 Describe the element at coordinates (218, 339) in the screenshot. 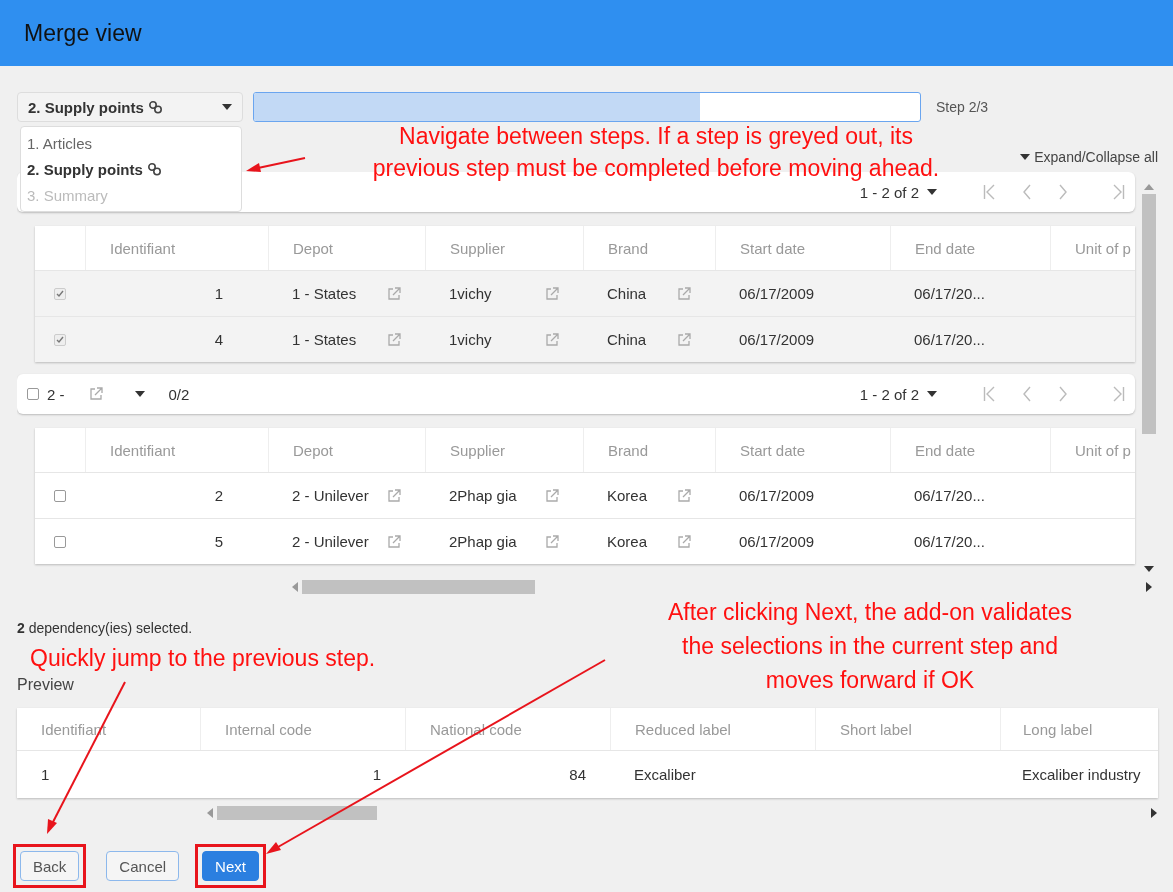

I see `table-cell: 4` at that location.